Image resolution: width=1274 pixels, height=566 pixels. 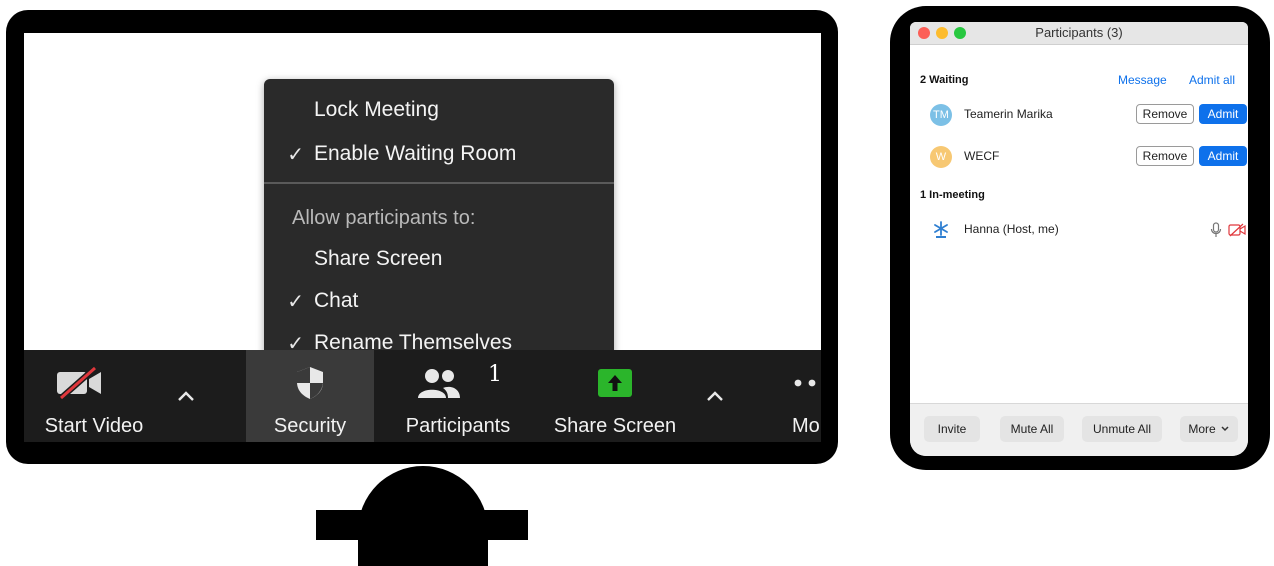 I want to click on video-options-caret, so click(x=186, y=397).